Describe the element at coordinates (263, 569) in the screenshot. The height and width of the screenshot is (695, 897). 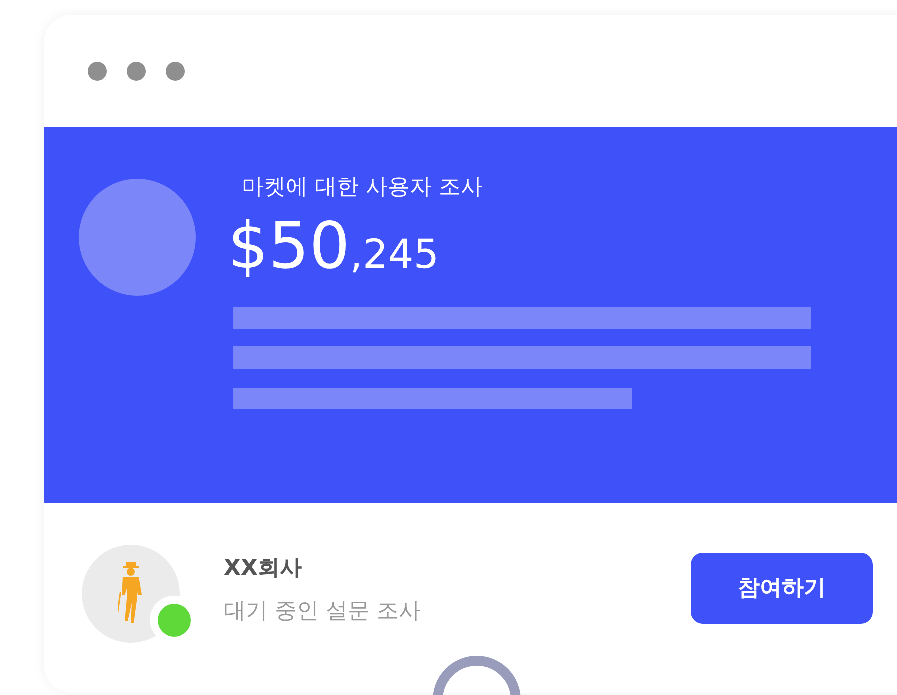
I see `company-name: XX회사` at that location.